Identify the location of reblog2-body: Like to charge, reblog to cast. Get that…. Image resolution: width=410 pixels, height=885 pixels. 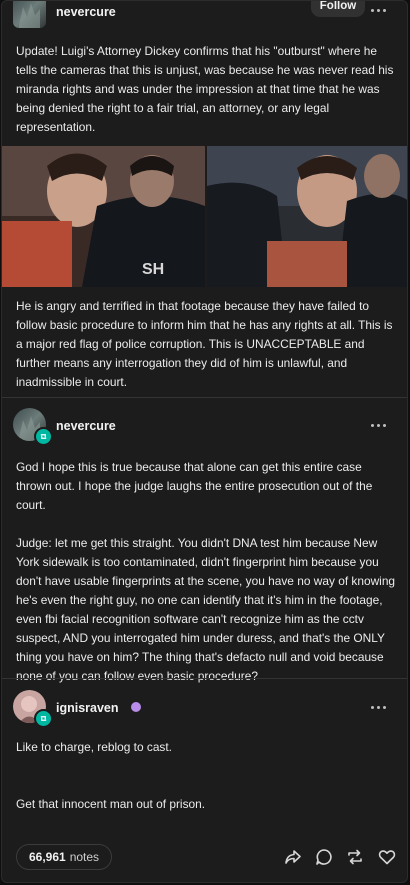
(206, 776).